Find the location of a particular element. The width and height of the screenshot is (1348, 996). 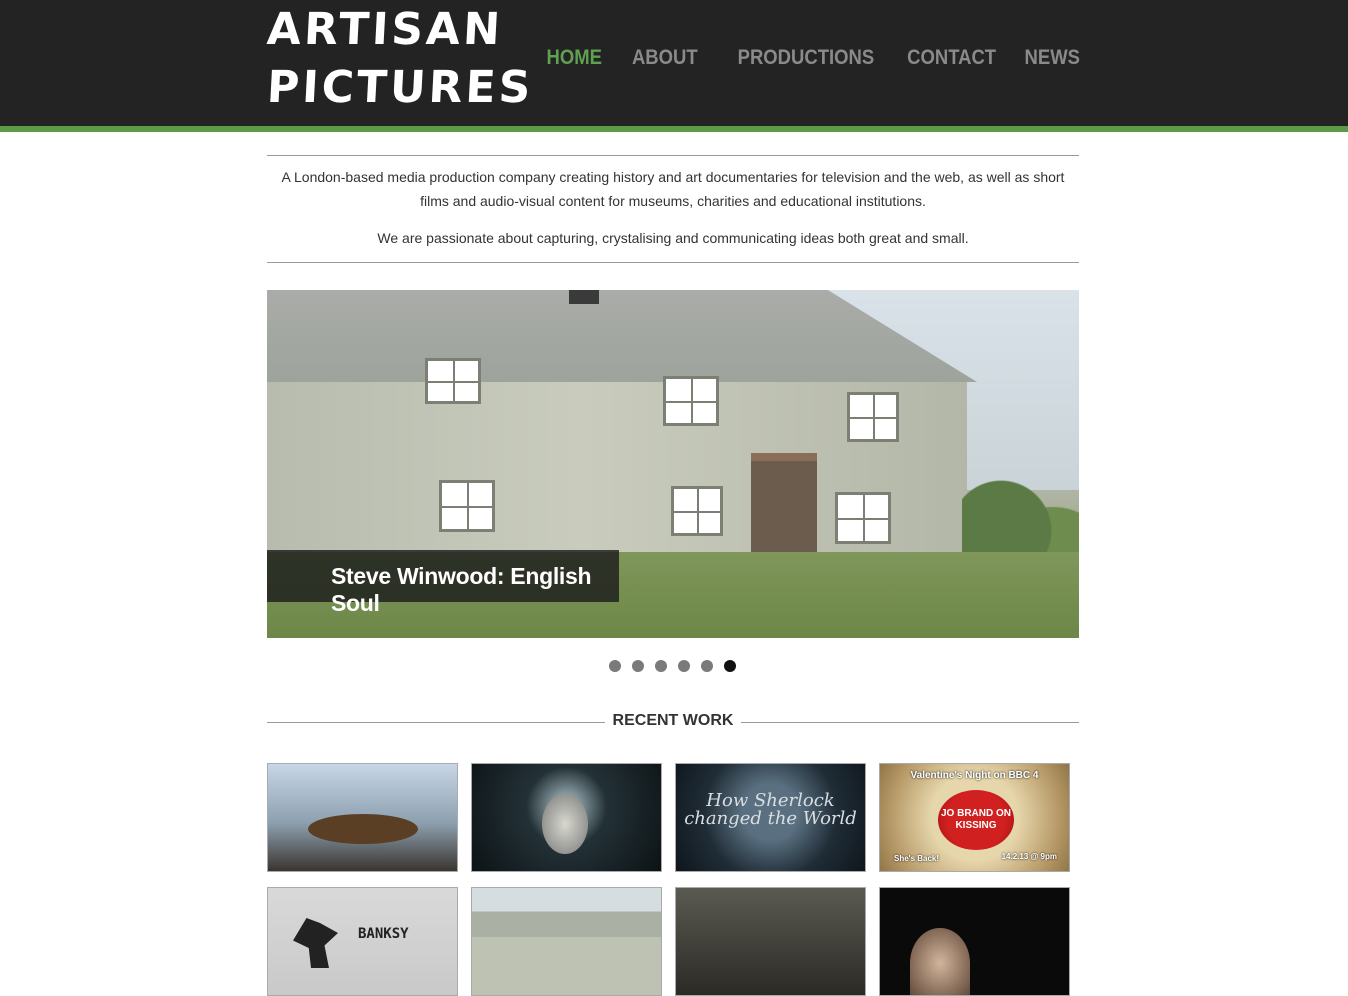

slide-caption-text: Steve Winwood: English Soul is located at coordinates (461, 589).